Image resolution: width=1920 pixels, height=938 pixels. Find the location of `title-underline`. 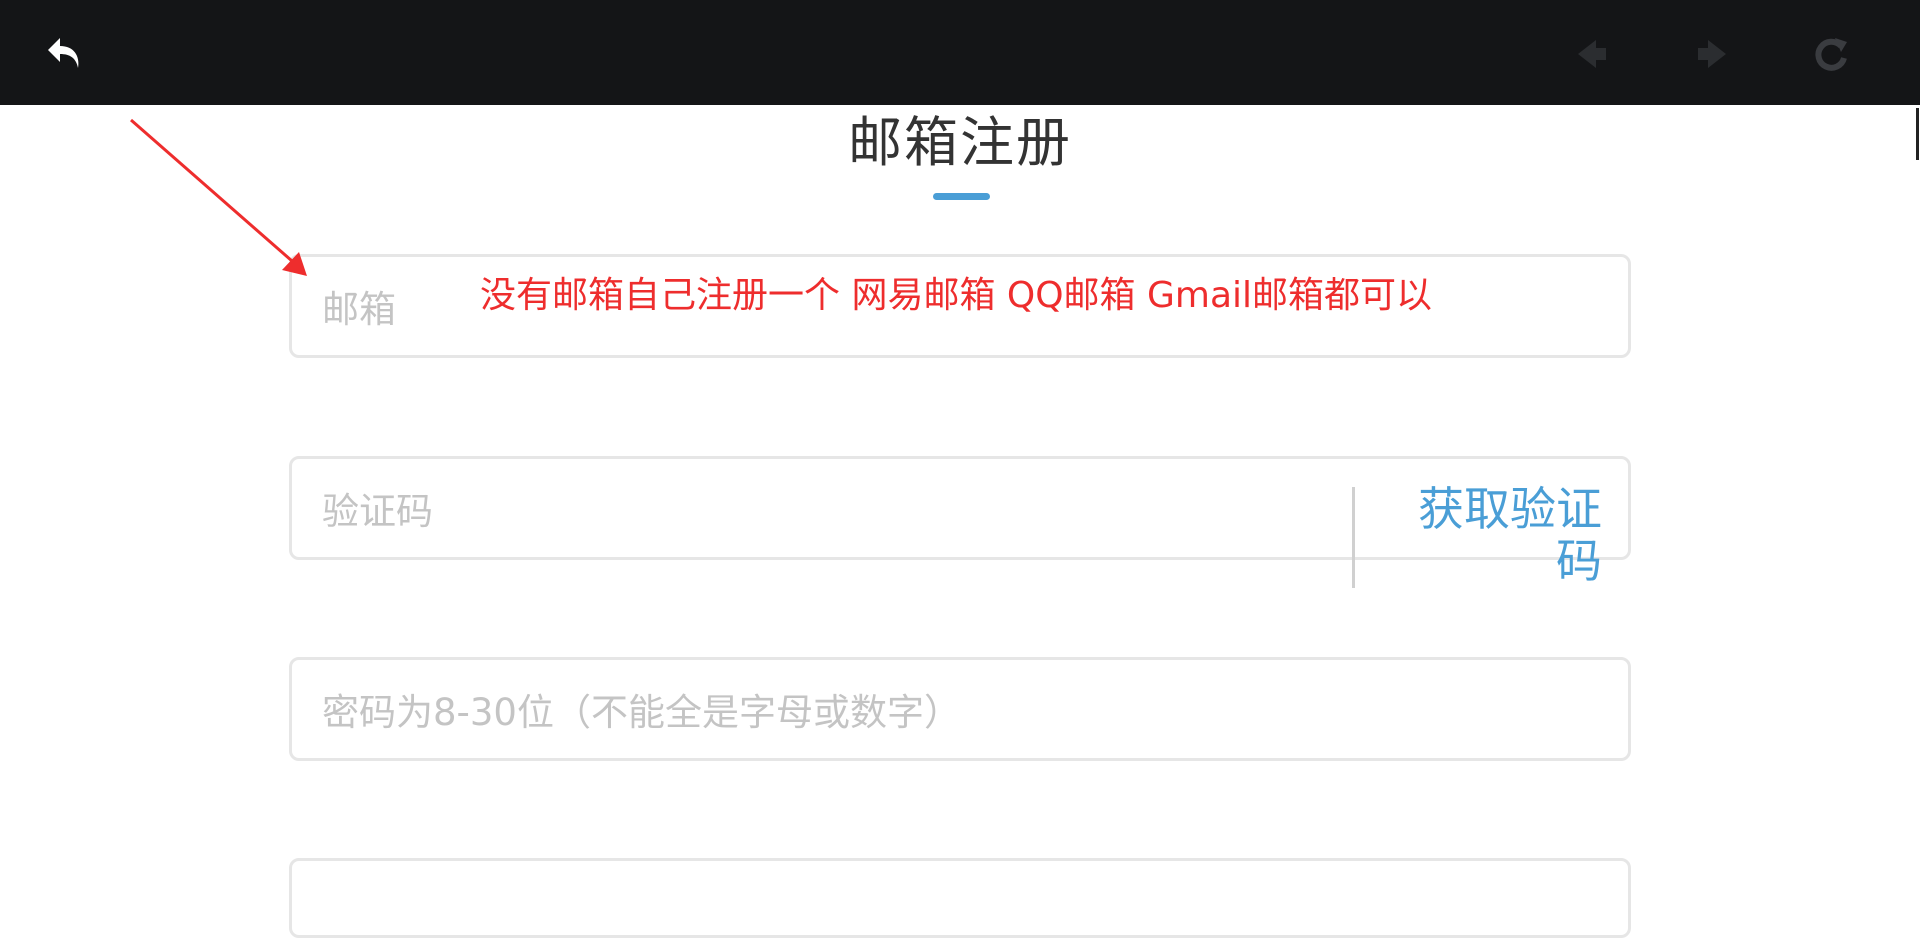

title-underline is located at coordinates (961, 196).